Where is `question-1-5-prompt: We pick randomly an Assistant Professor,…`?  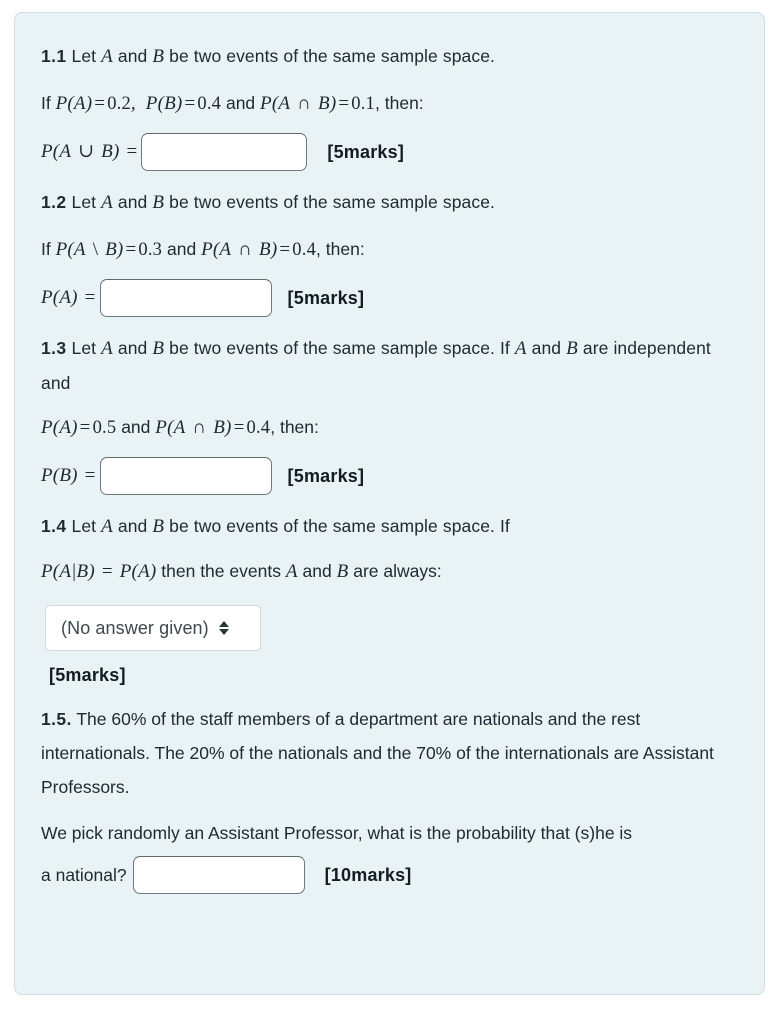 question-1-5-prompt: We pick randomly an Assistant Professor,… is located at coordinates (337, 833).